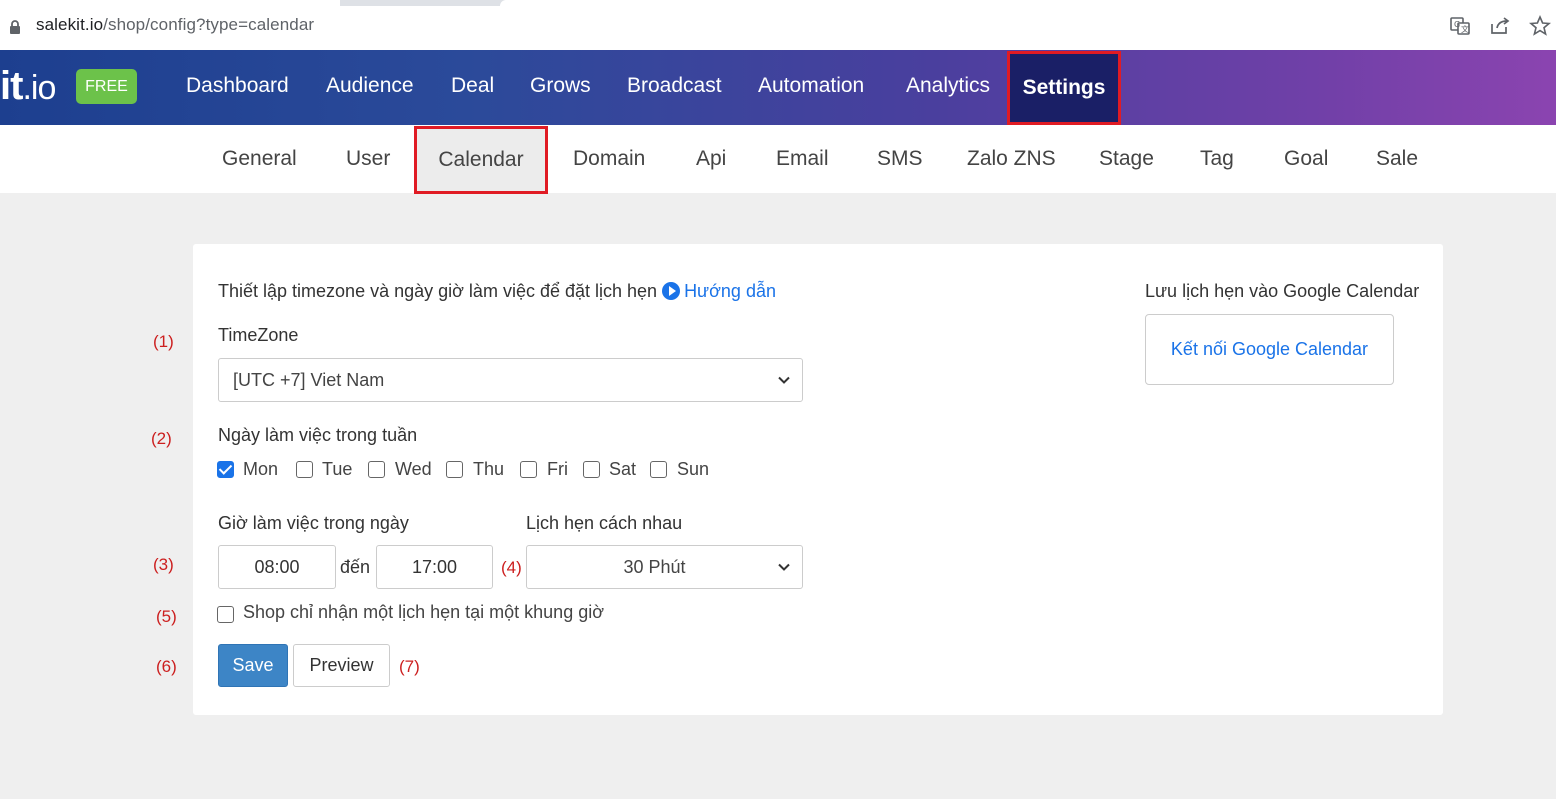 This screenshot has height=799, width=1556. I want to click on annotation-6: (6), so click(166, 666).